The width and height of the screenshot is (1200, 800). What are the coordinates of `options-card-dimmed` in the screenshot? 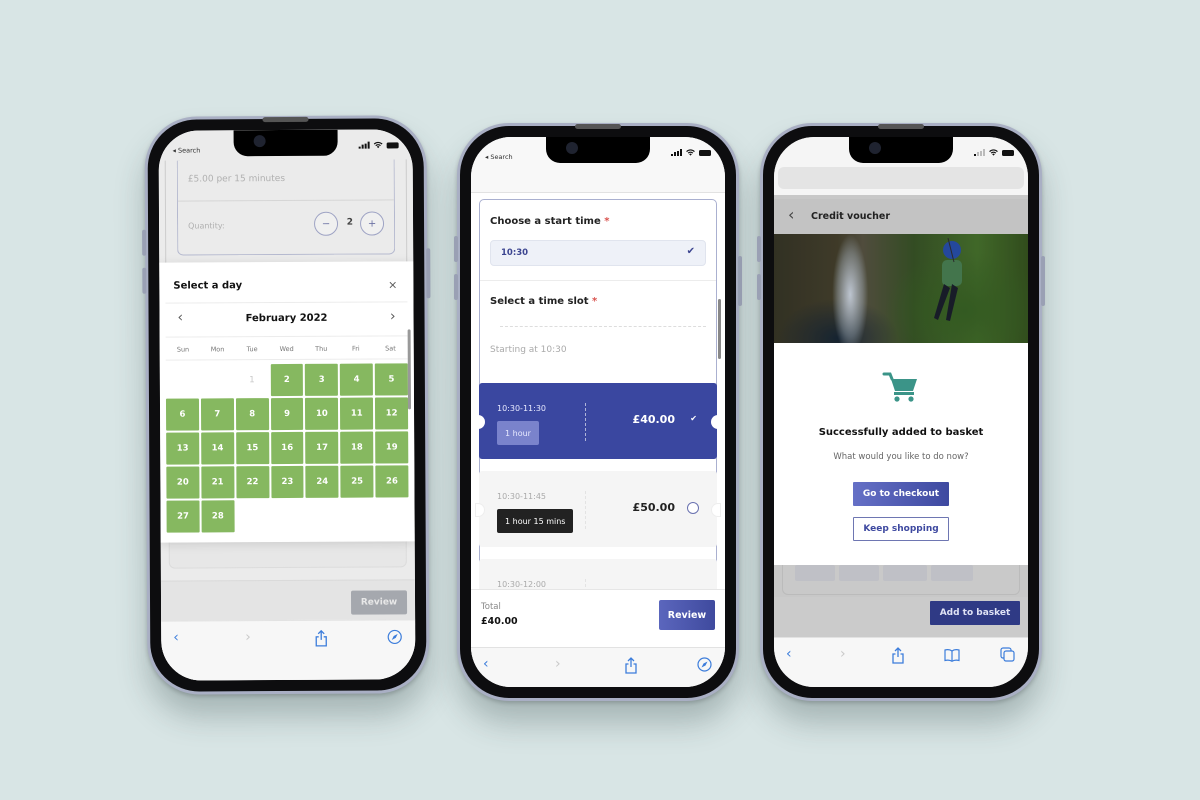 It's located at (901, 580).